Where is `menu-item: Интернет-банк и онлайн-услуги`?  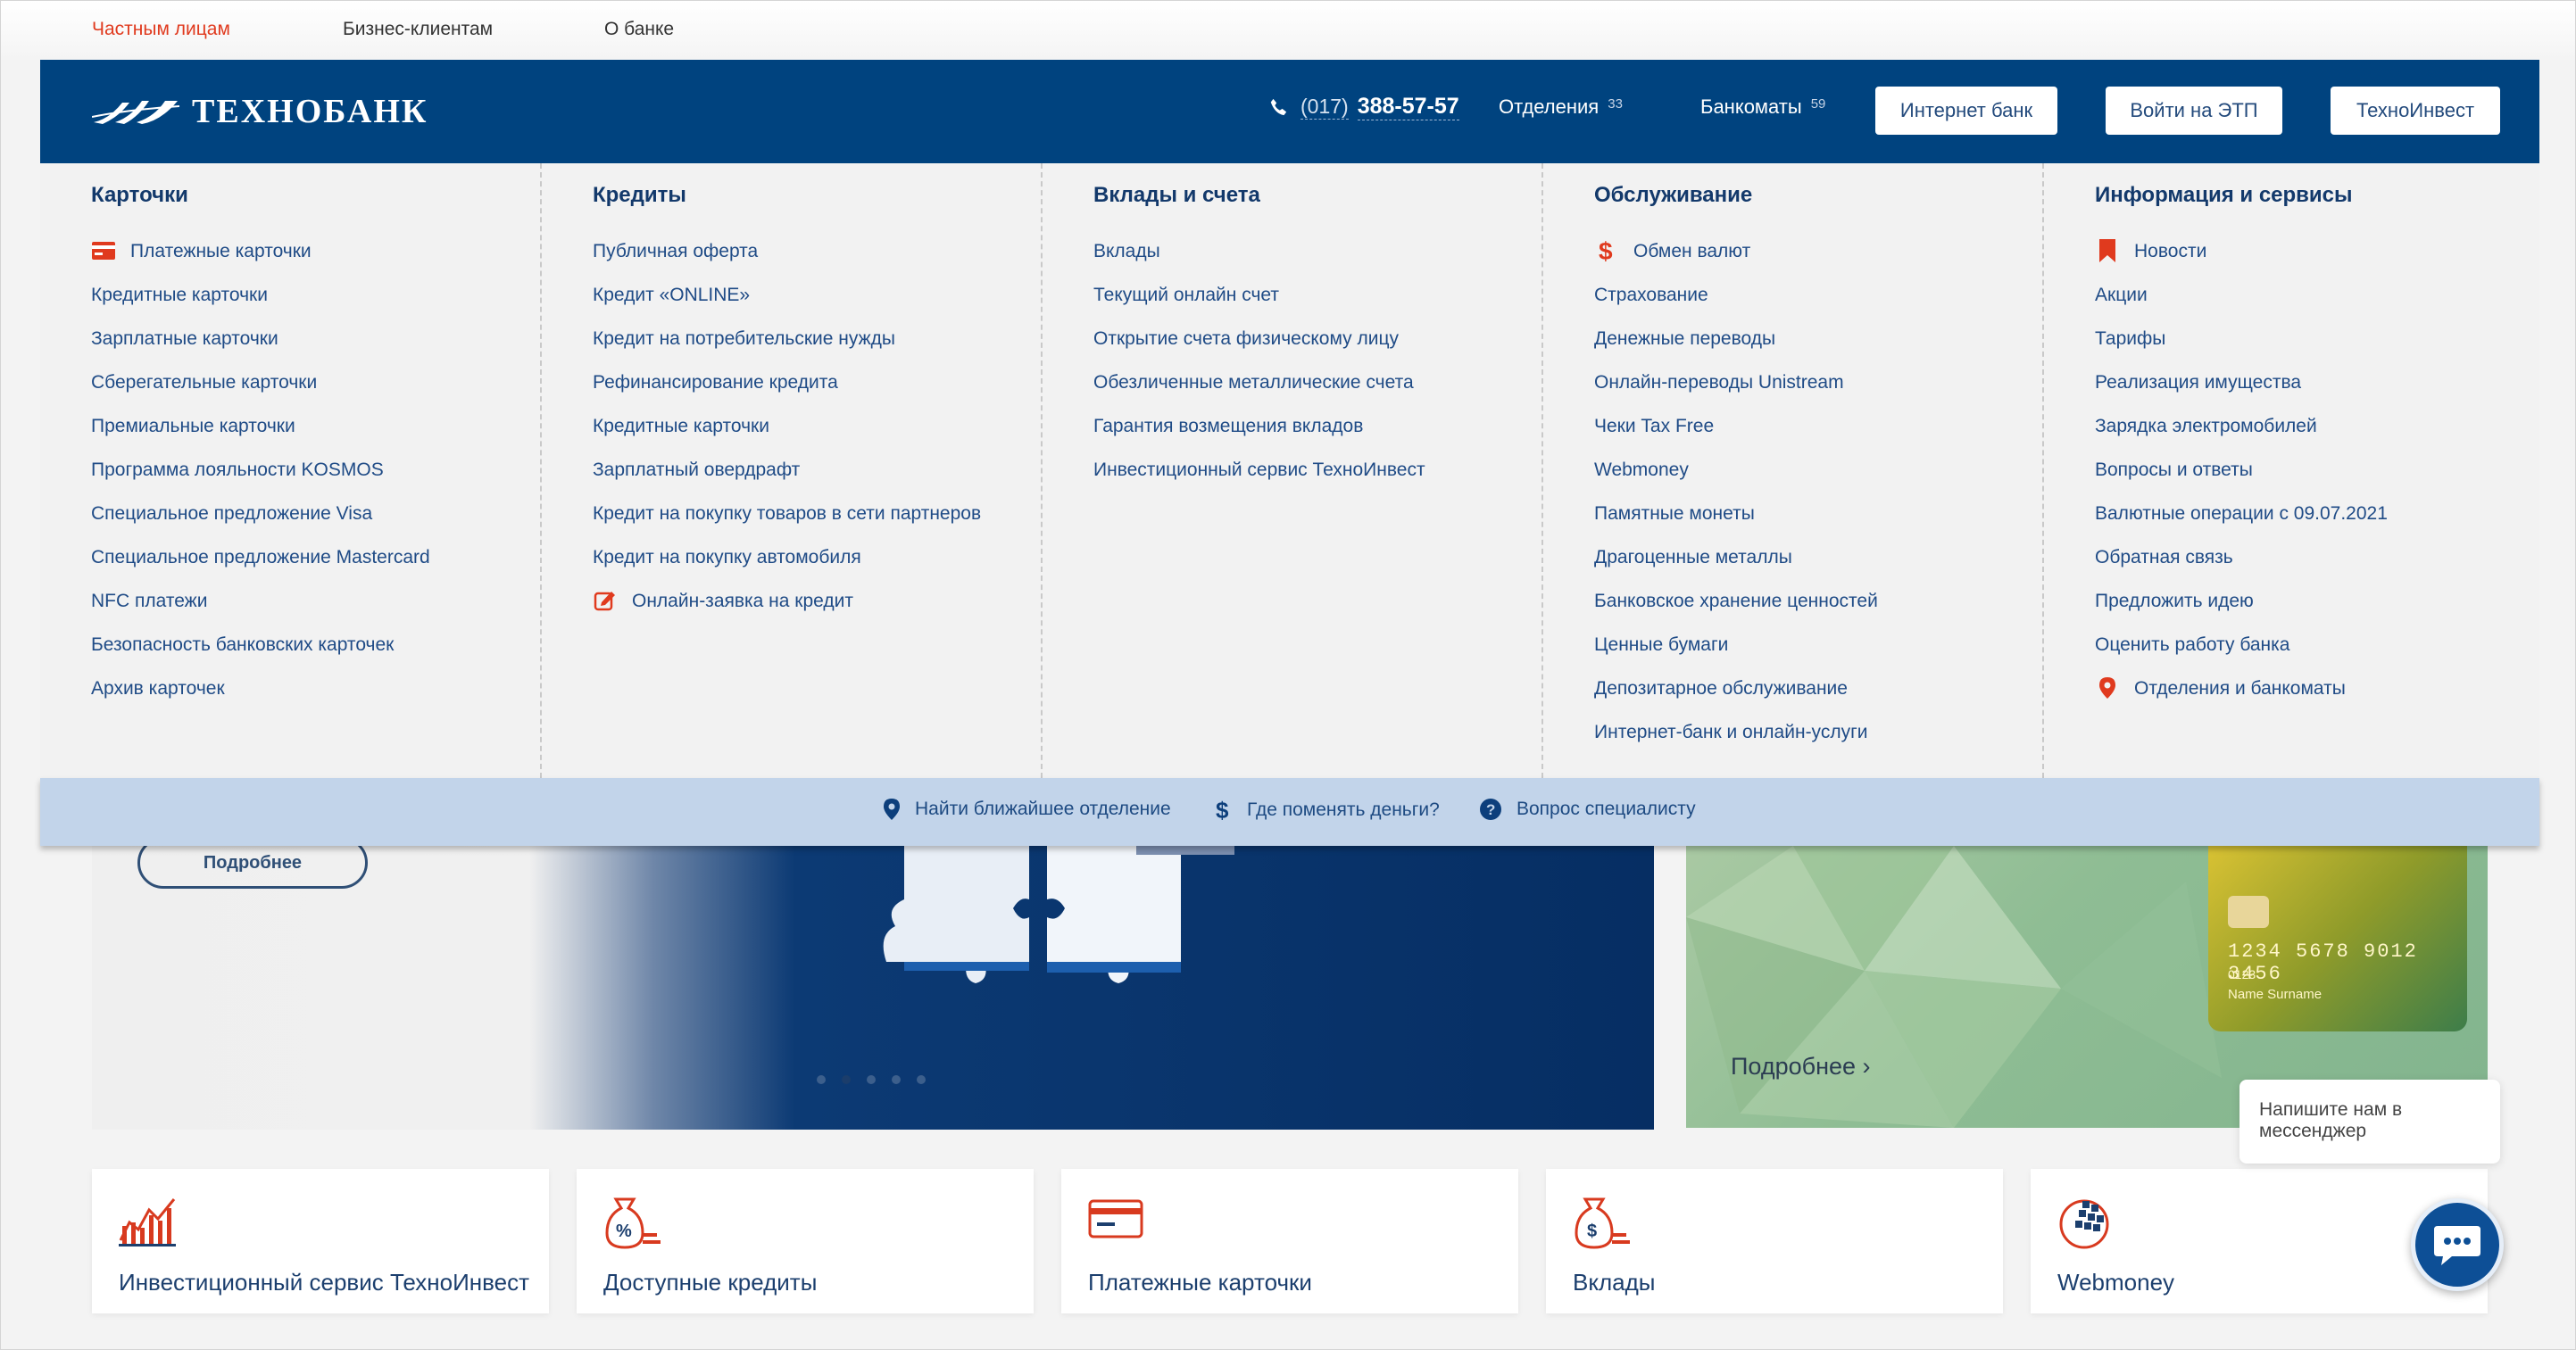
menu-item: Интернет-банк и онлайн-услуги is located at coordinates (1804, 732).